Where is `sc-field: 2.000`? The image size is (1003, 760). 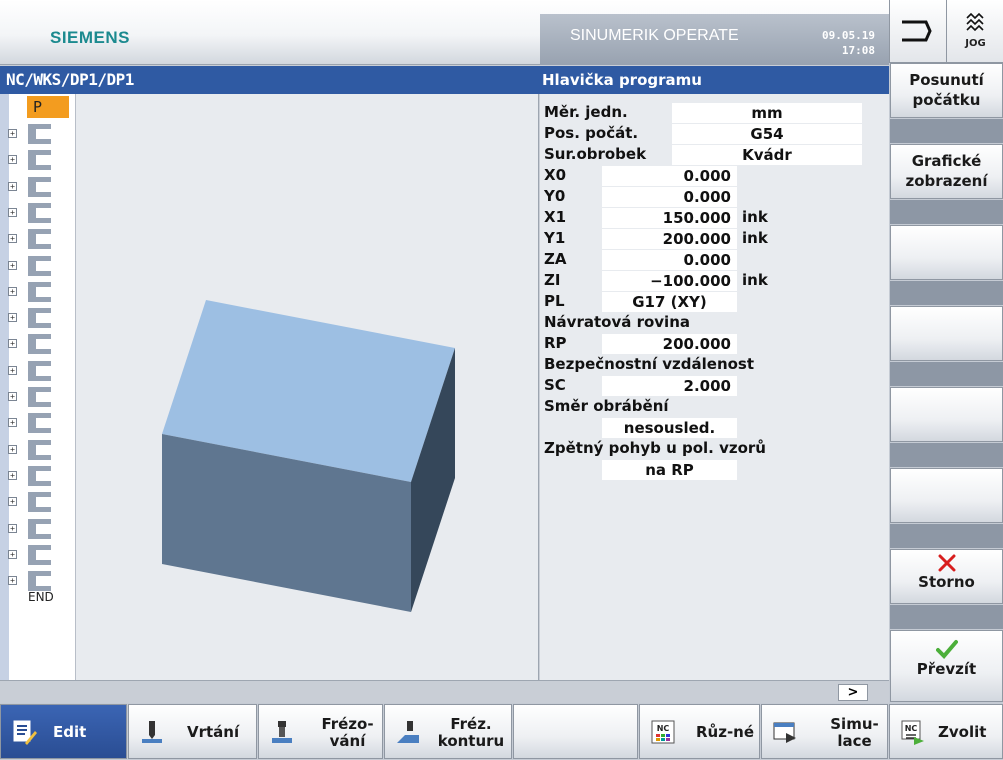
sc-field: 2.000 is located at coordinates (669, 386).